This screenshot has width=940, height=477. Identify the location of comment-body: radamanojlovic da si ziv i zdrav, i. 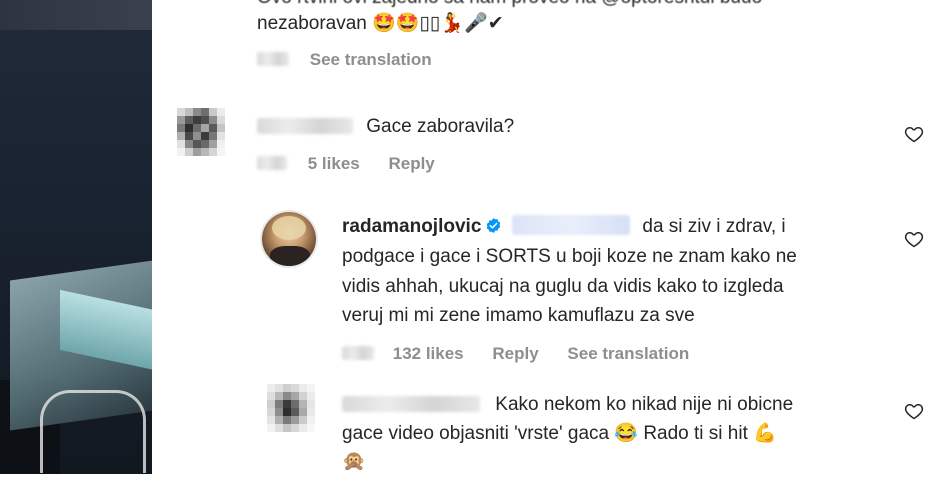
(564, 227).